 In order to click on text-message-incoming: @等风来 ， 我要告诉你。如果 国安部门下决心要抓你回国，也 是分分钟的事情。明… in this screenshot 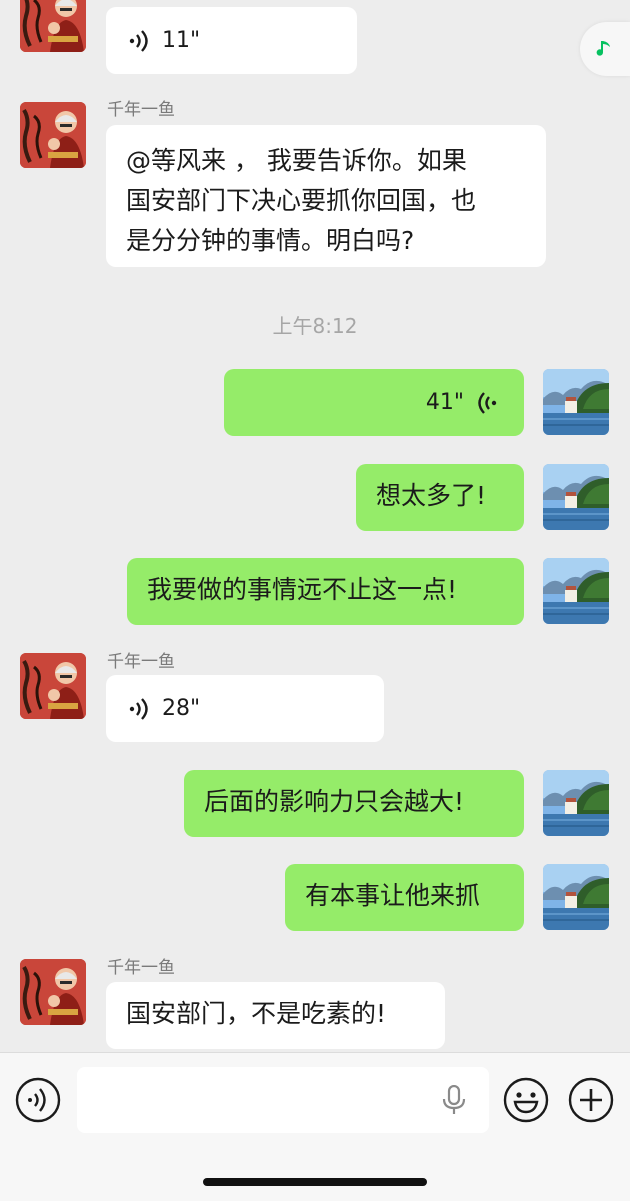, I will do `click(326, 196)`.